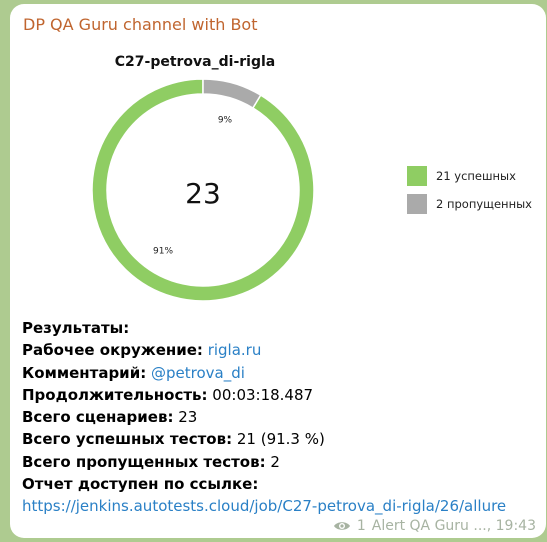  I want to click on author-time: Alert QA Guru ..., 19:43, so click(453, 526).